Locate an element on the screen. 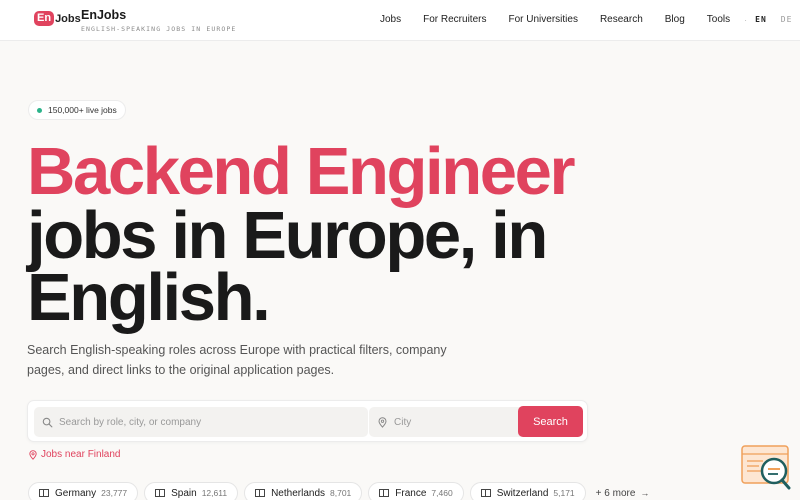  nav-jobs: Jobs is located at coordinates (390, 19).